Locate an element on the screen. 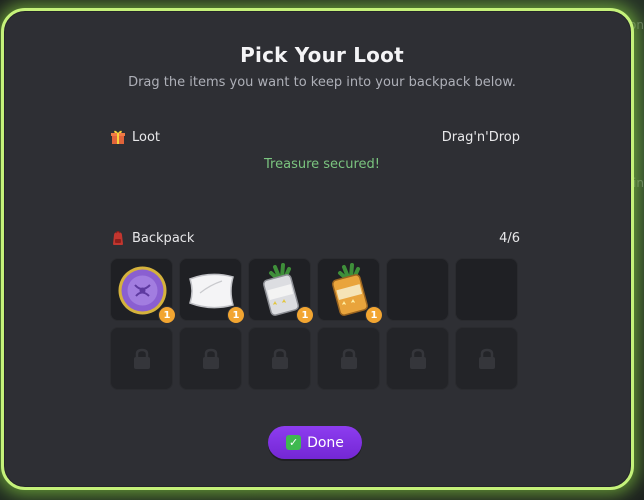  loot-header: Loot Drag'n'Drop is located at coordinates (315, 137).